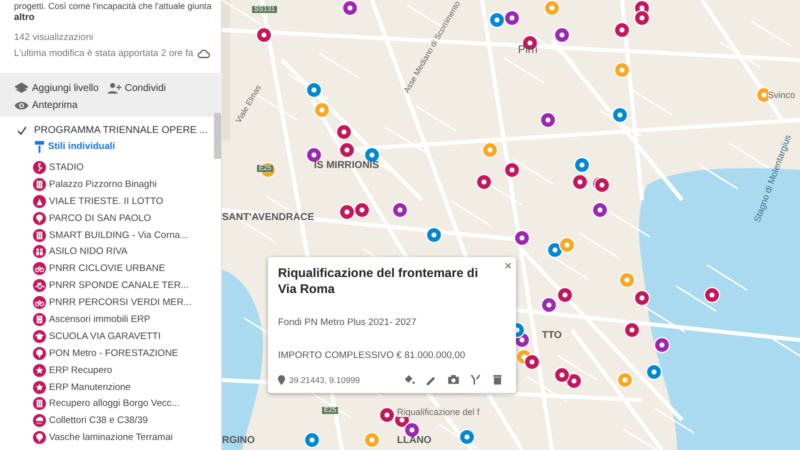 The height and width of the screenshot is (450, 800). Describe the element at coordinates (54, 38) in the screenshot. I see `view-count: 142 visualizzazioni` at that location.